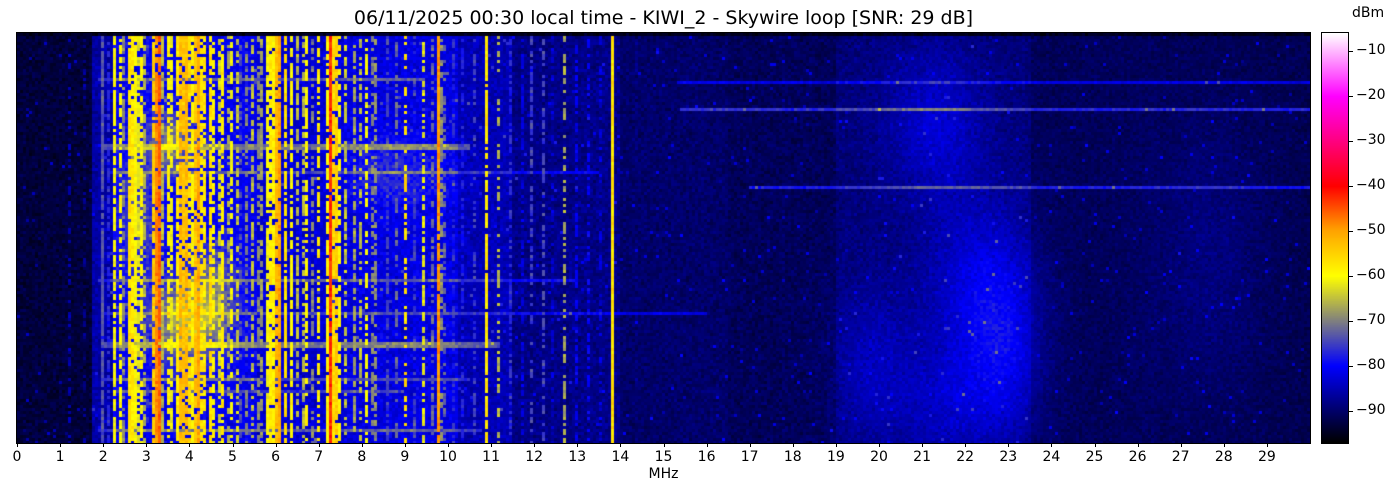 Image resolution: width=1400 pixels, height=500 pixels. I want to click on x-tick-label: 20, so click(879, 457).